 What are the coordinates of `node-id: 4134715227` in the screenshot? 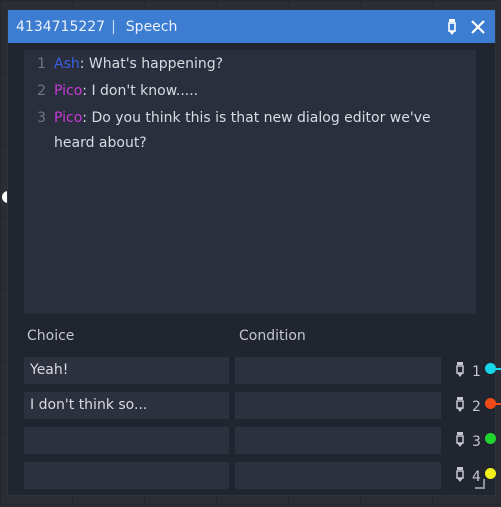 It's located at (61, 26).